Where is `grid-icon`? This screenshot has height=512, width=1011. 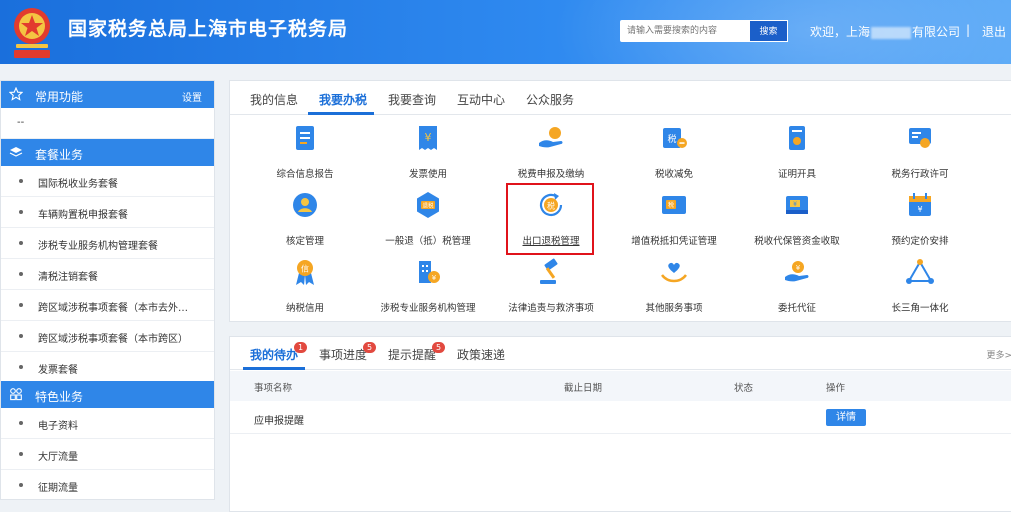
grid-icon is located at coordinates (16, 394).